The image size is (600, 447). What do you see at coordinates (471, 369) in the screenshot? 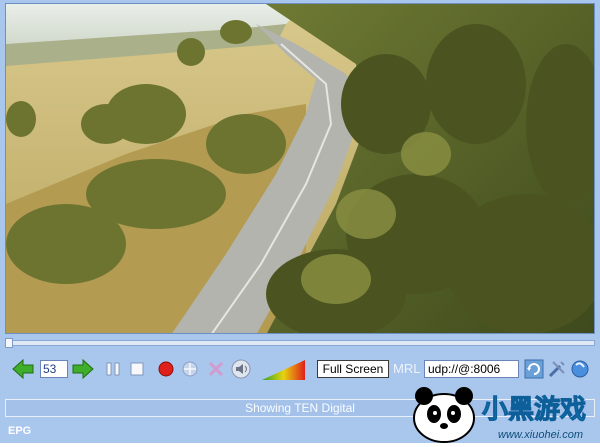
I see `mrl-input` at bounding box center [471, 369].